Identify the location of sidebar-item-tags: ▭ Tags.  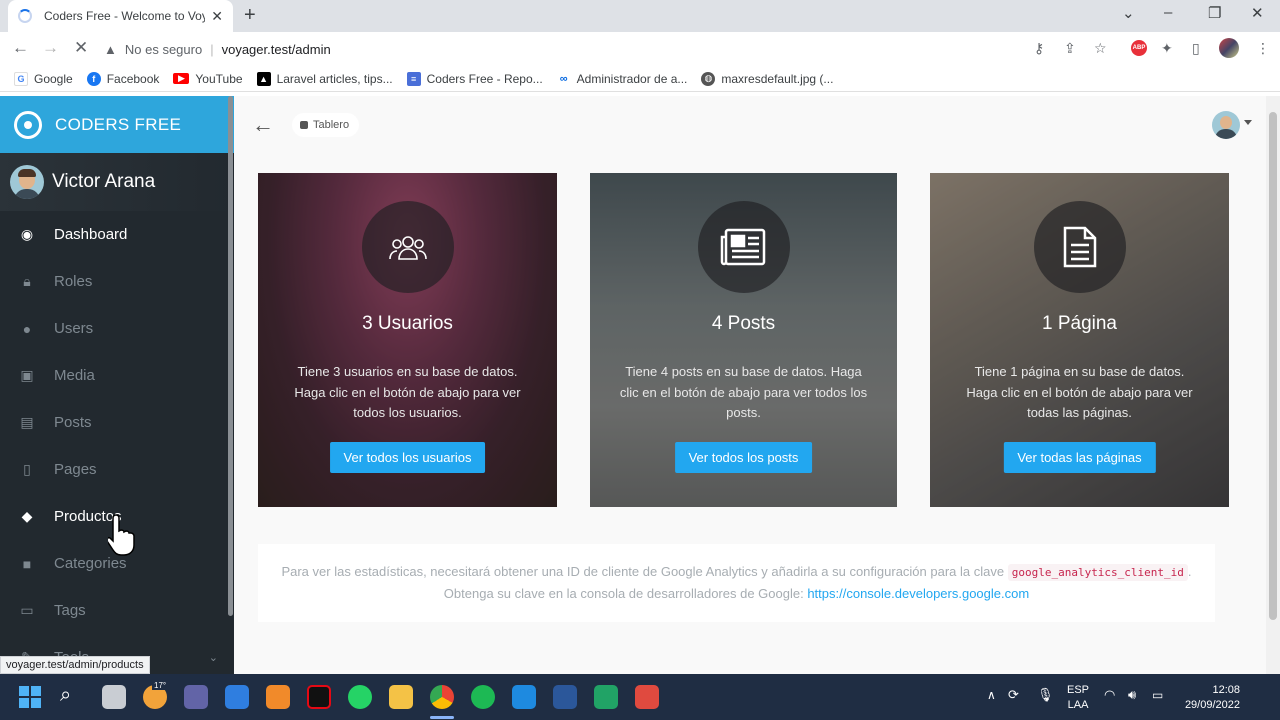
(117, 610).